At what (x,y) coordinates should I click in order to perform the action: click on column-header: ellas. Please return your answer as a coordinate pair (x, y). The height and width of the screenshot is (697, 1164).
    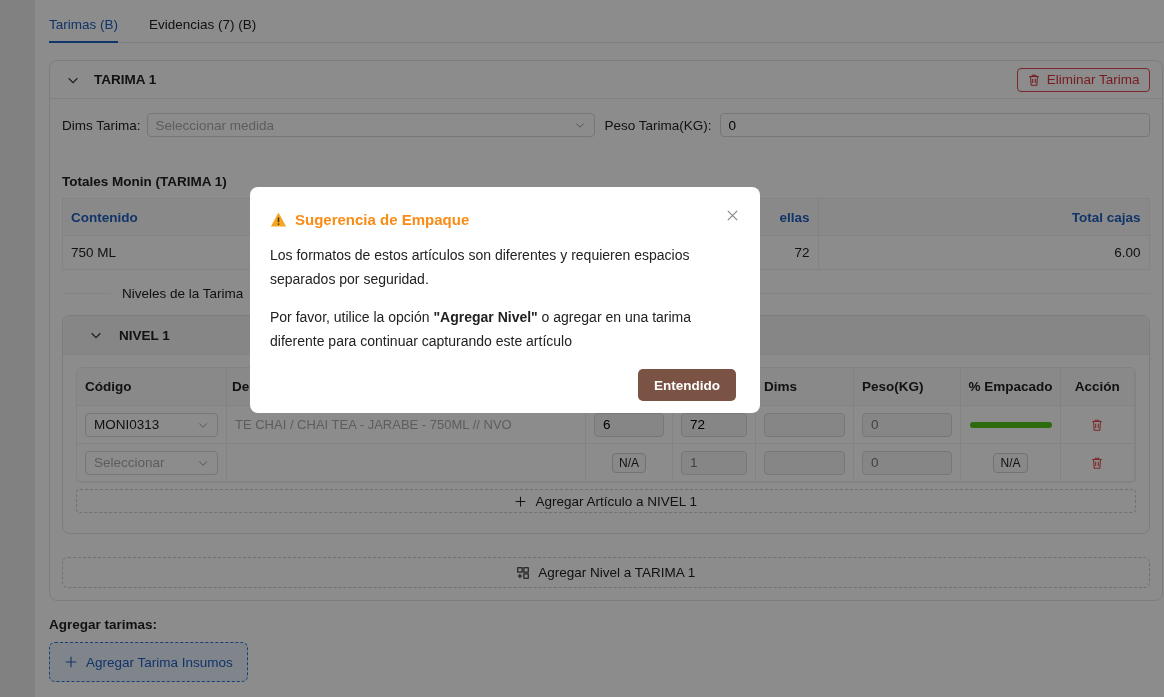
    Looking at the image, I should click on (794, 217).